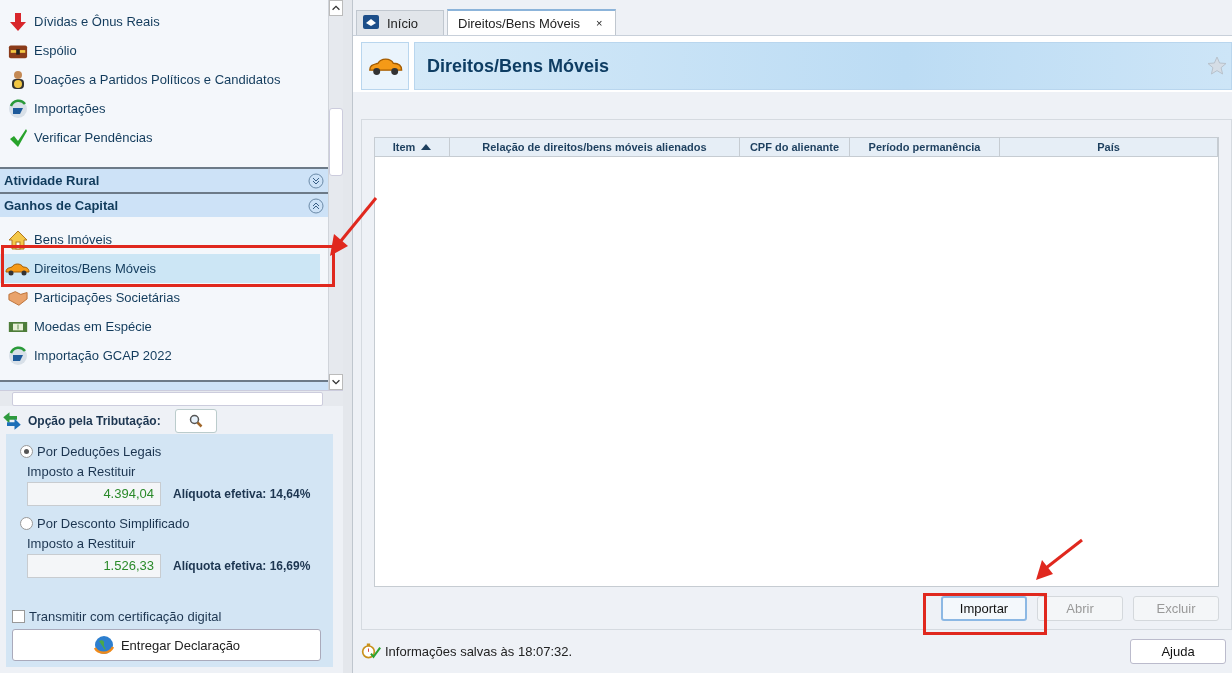 This screenshot has height=673, width=1232. What do you see at coordinates (18, 137) in the screenshot?
I see `check-icon` at bounding box center [18, 137].